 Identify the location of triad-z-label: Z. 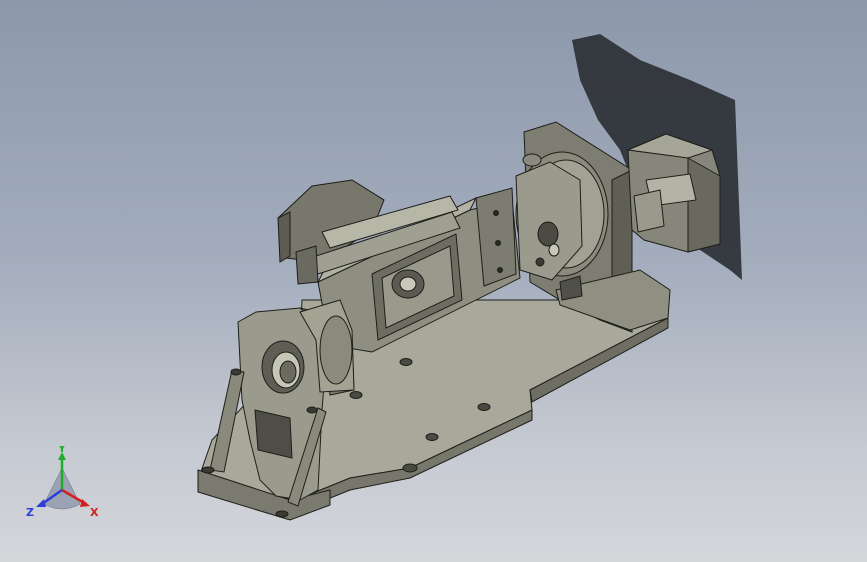
(30, 512).